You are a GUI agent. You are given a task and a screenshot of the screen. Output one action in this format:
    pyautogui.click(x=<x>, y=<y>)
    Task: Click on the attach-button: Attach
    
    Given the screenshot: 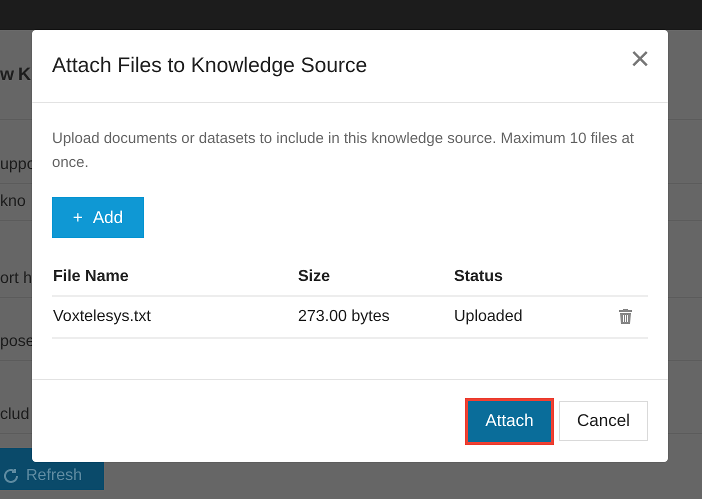 What is the action you would take?
    pyautogui.click(x=509, y=421)
    